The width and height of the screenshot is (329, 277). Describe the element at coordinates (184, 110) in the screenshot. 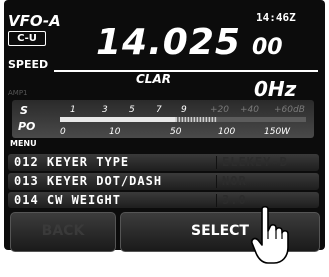

I see `s-meter-tick: 9` at that location.